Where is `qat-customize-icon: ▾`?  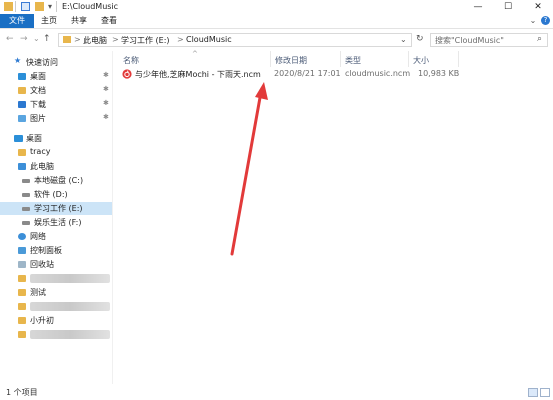
qat-customize-icon: ▾ is located at coordinates (50, 6).